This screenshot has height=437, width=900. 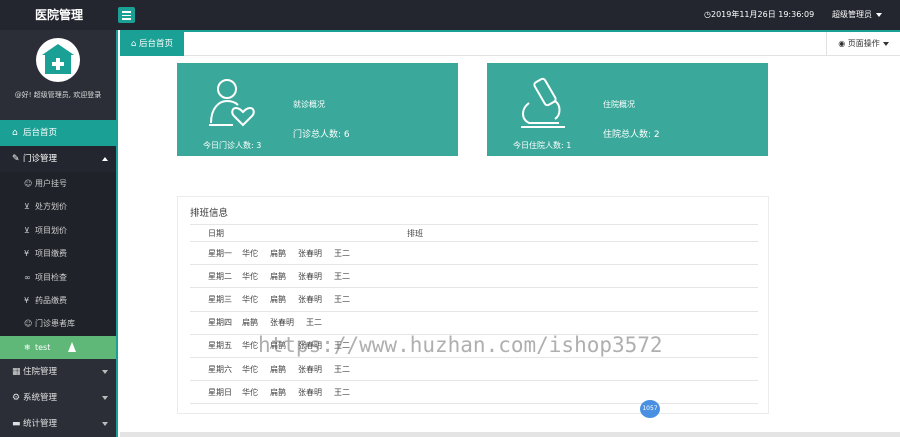 What do you see at coordinates (216, 346) in the screenshot?
I see `schedule-day: 星期五` at bounding box center [216, 346].